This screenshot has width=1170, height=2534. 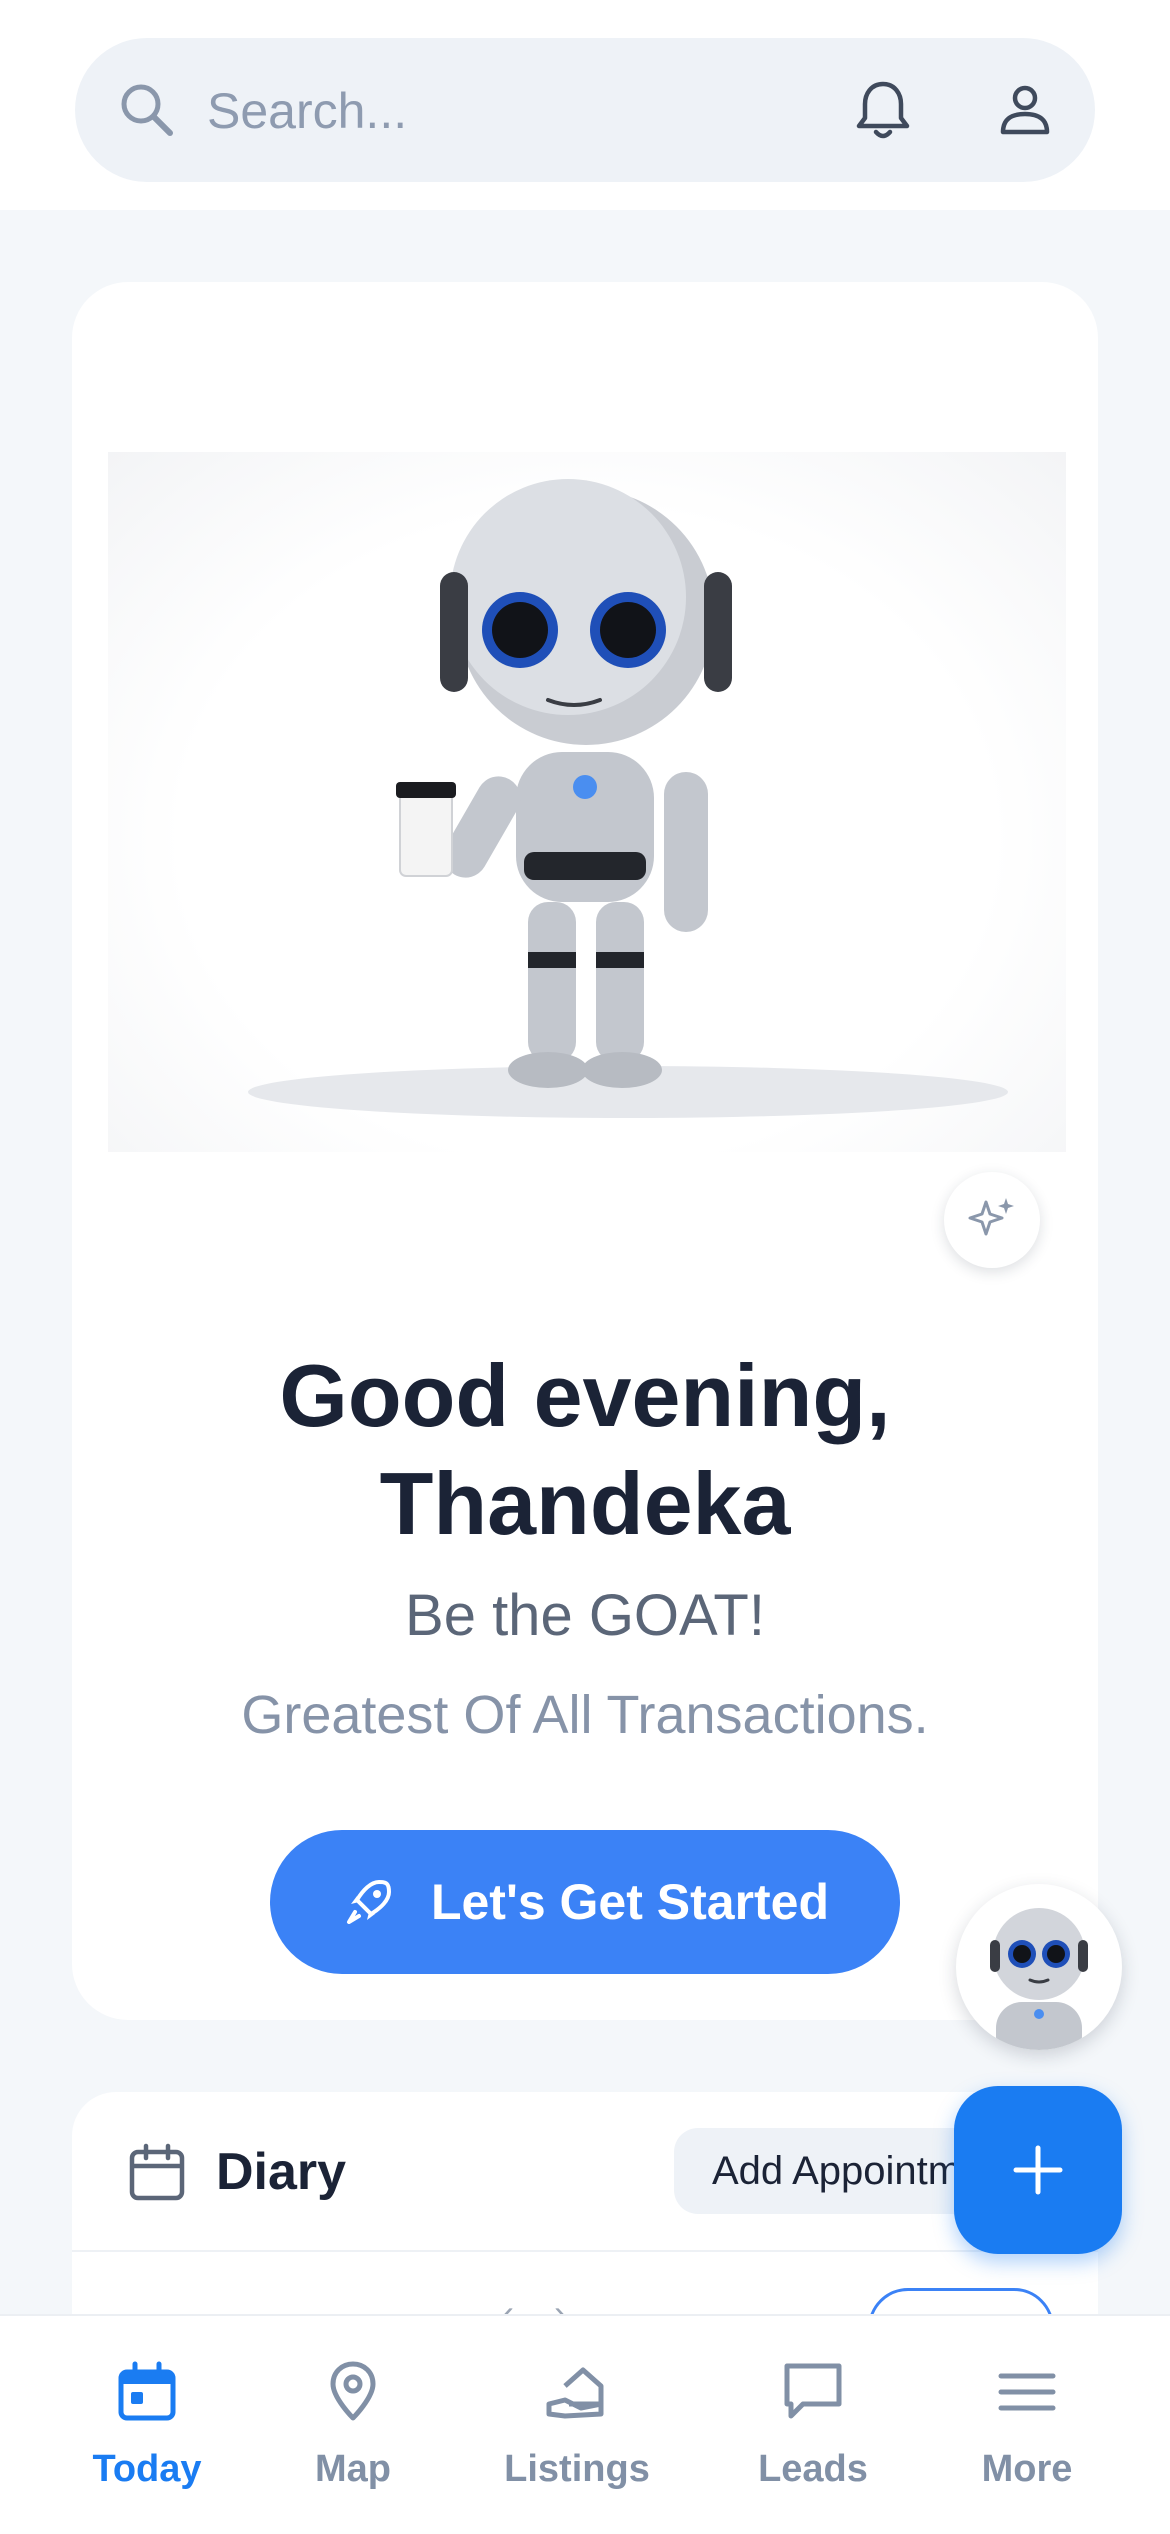 What do you see at coordinates (585, 1395) in the screenshot?
I see `greeting-line-1: Good evening,` at bounding box center [585, 1395].